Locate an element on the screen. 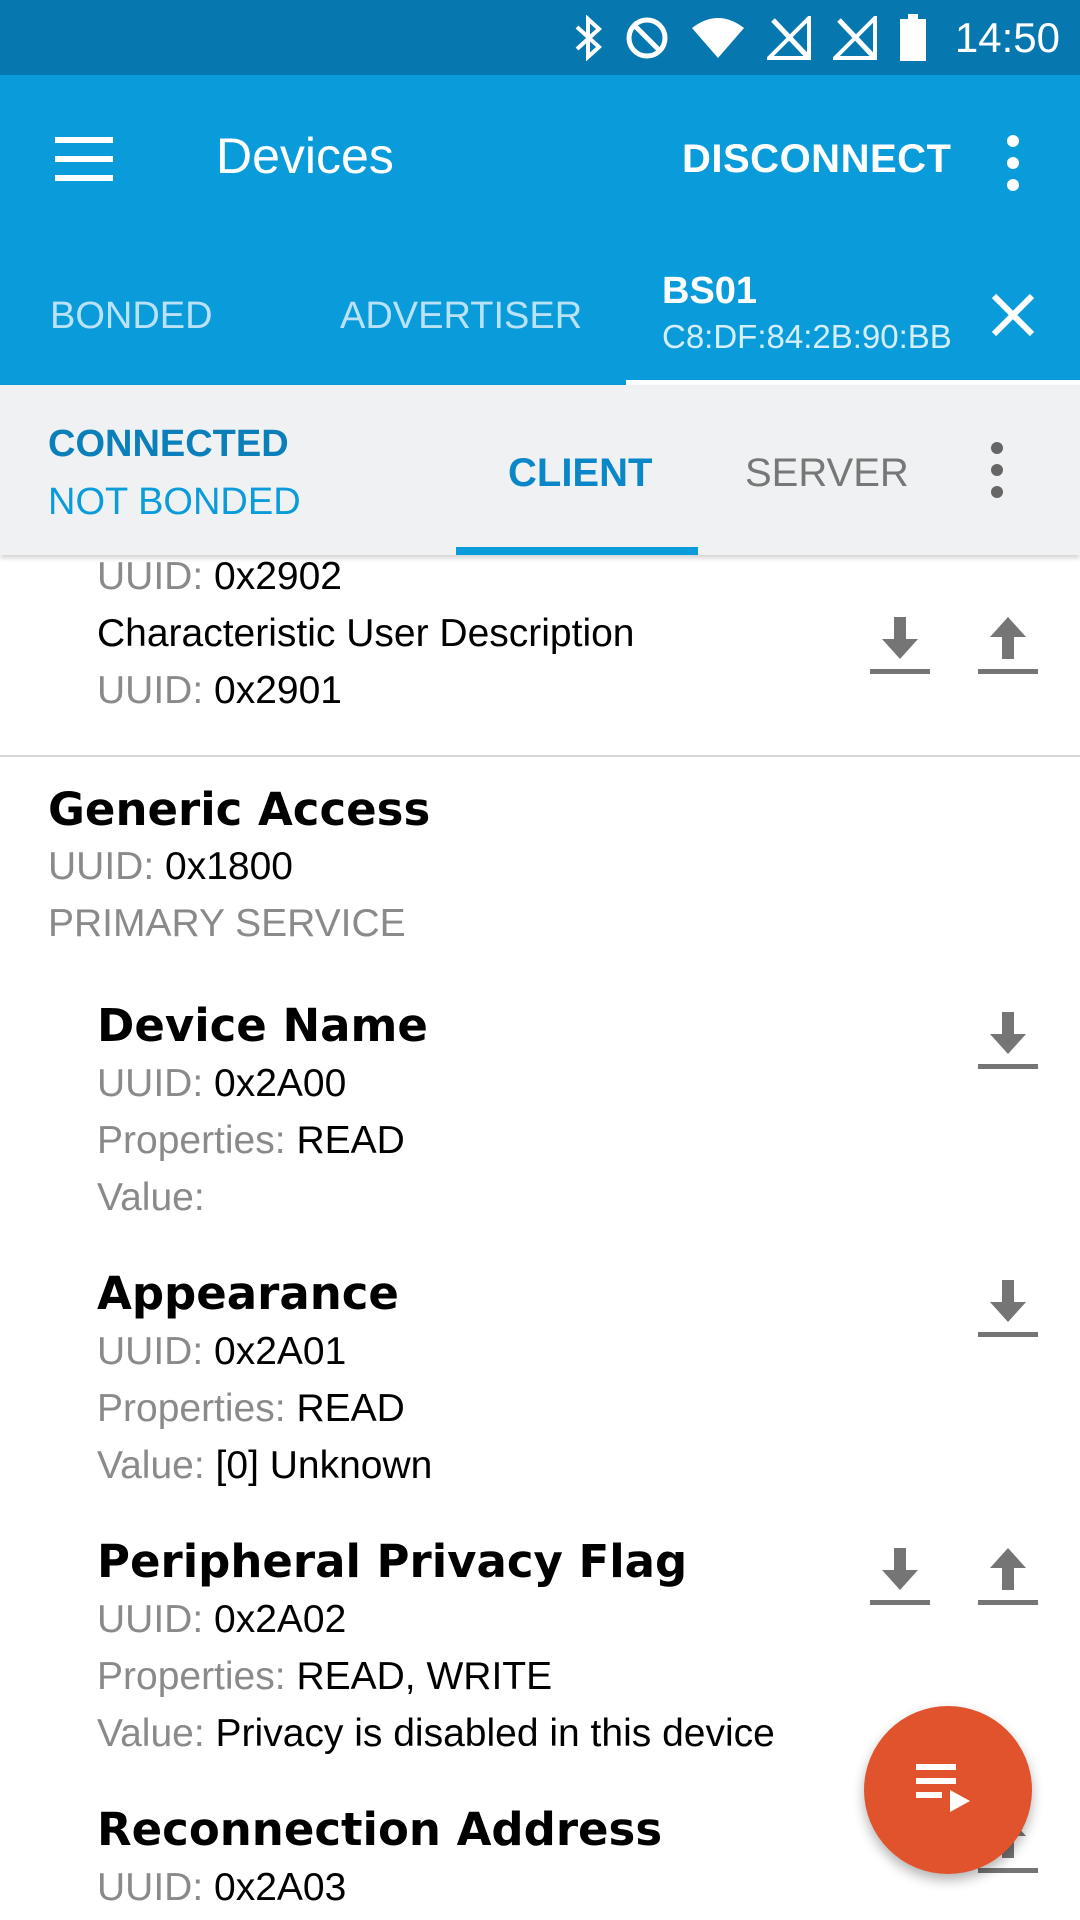  close-icon is located at coordinates (1013, 315).